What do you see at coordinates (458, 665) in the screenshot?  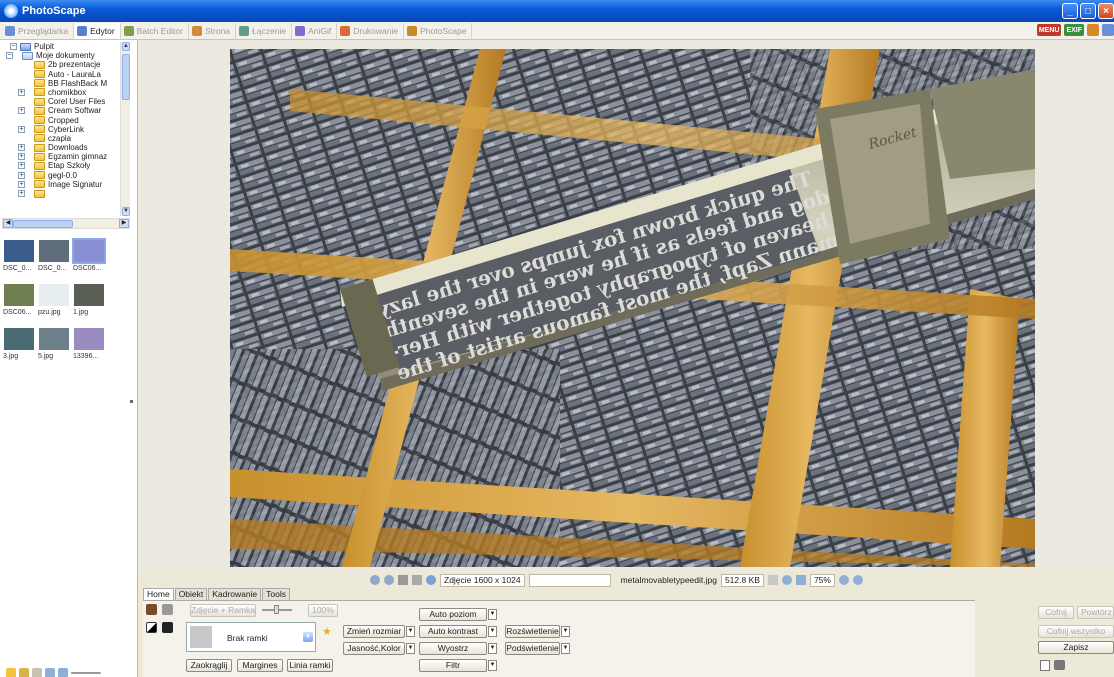 I see `filter-button: Filtr ▼` at bounding box center [458, 665].